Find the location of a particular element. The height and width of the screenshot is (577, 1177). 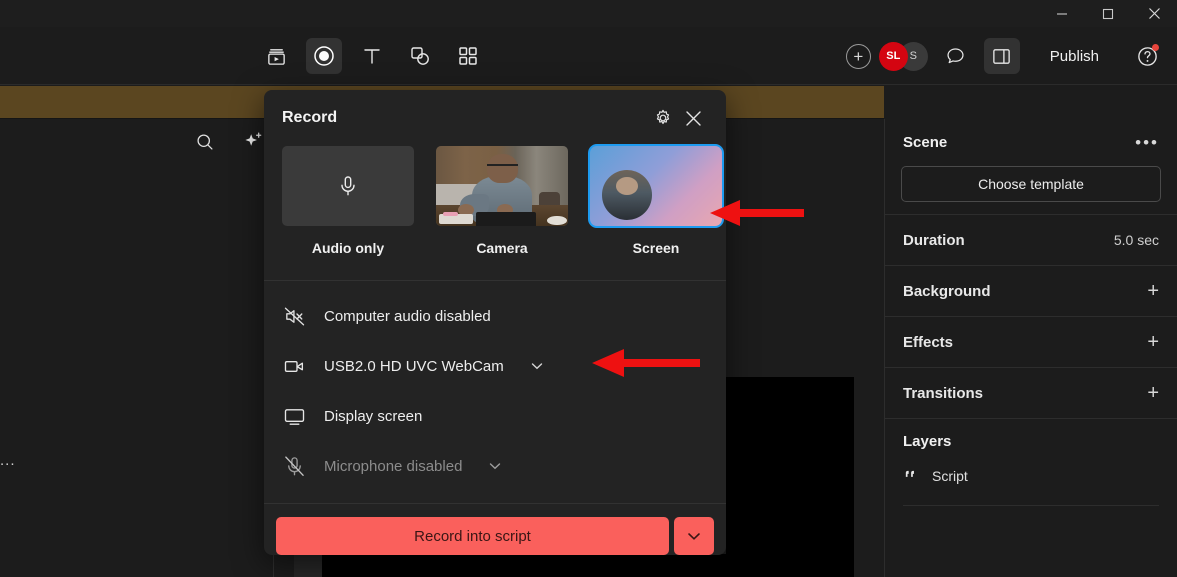

add-transition-icon: + is located at coordinates (1153, 393).